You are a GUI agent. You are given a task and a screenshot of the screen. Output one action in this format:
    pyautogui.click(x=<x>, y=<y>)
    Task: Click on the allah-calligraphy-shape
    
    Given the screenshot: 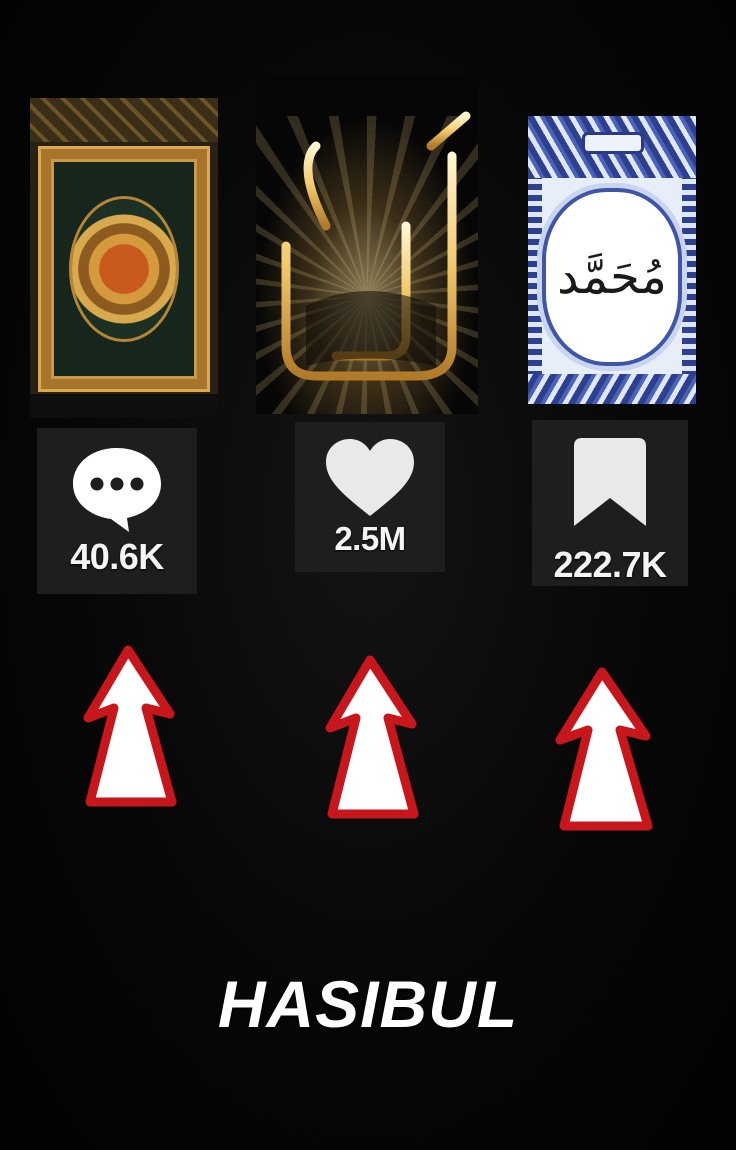 What is the action you would take?
    pyautogui.click(x=376, y=230)
    